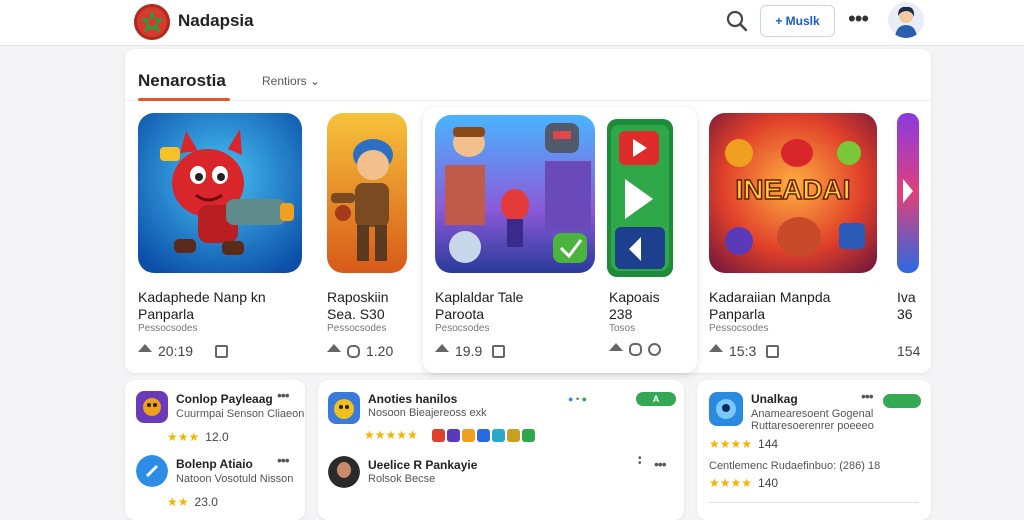 This screenshot has height=520, width=1024. Describe the element at coordinates (313, 81) in the screenshot. I see `chevron-down-icon: ⌄` at that location.